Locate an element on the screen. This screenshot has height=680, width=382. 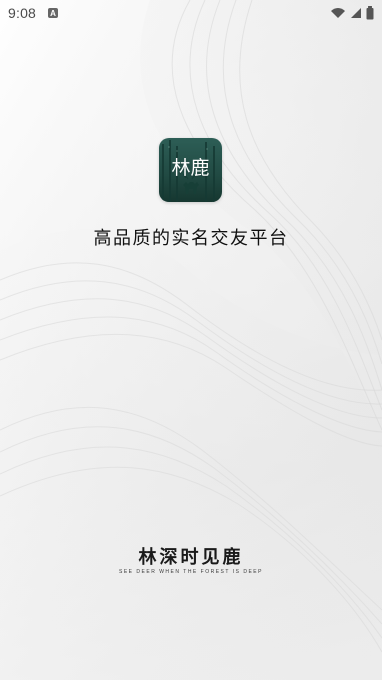
a-icon: A is located at coordinates (53, 13).